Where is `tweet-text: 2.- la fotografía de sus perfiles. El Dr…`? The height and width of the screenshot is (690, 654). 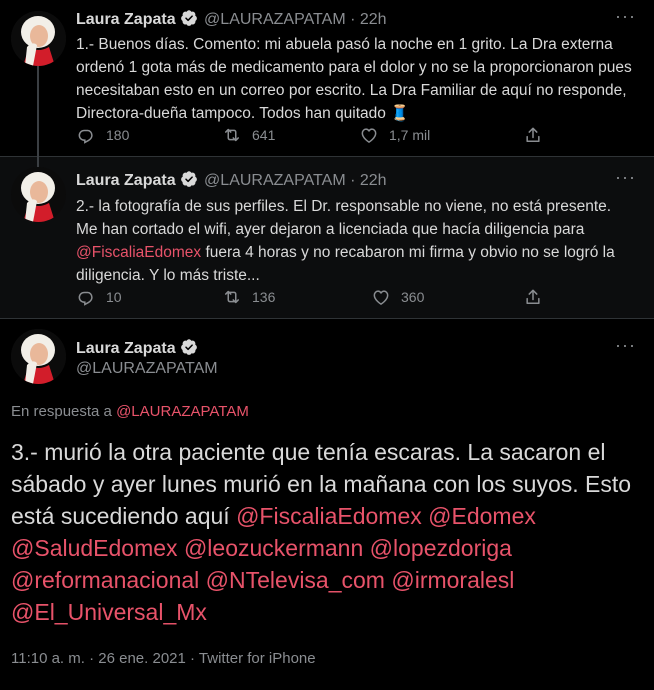 tweet-text: 2.- la fotografía de sus perfiles. El Dr… is located at coordinates (356, 241).